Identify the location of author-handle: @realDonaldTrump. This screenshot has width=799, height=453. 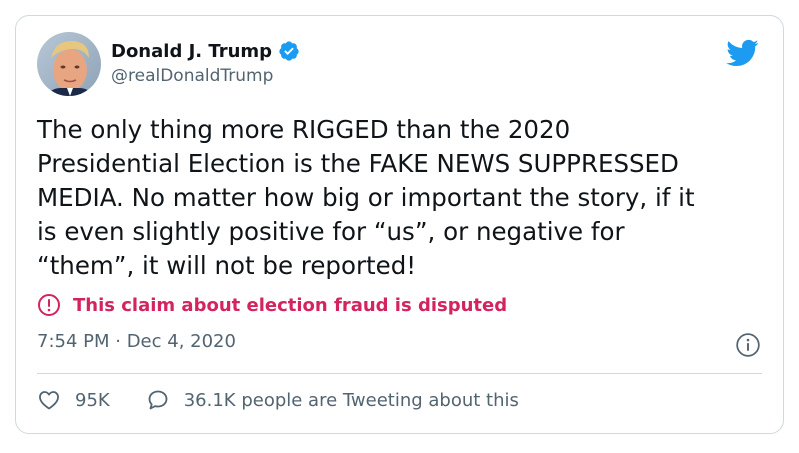
(192, 76).